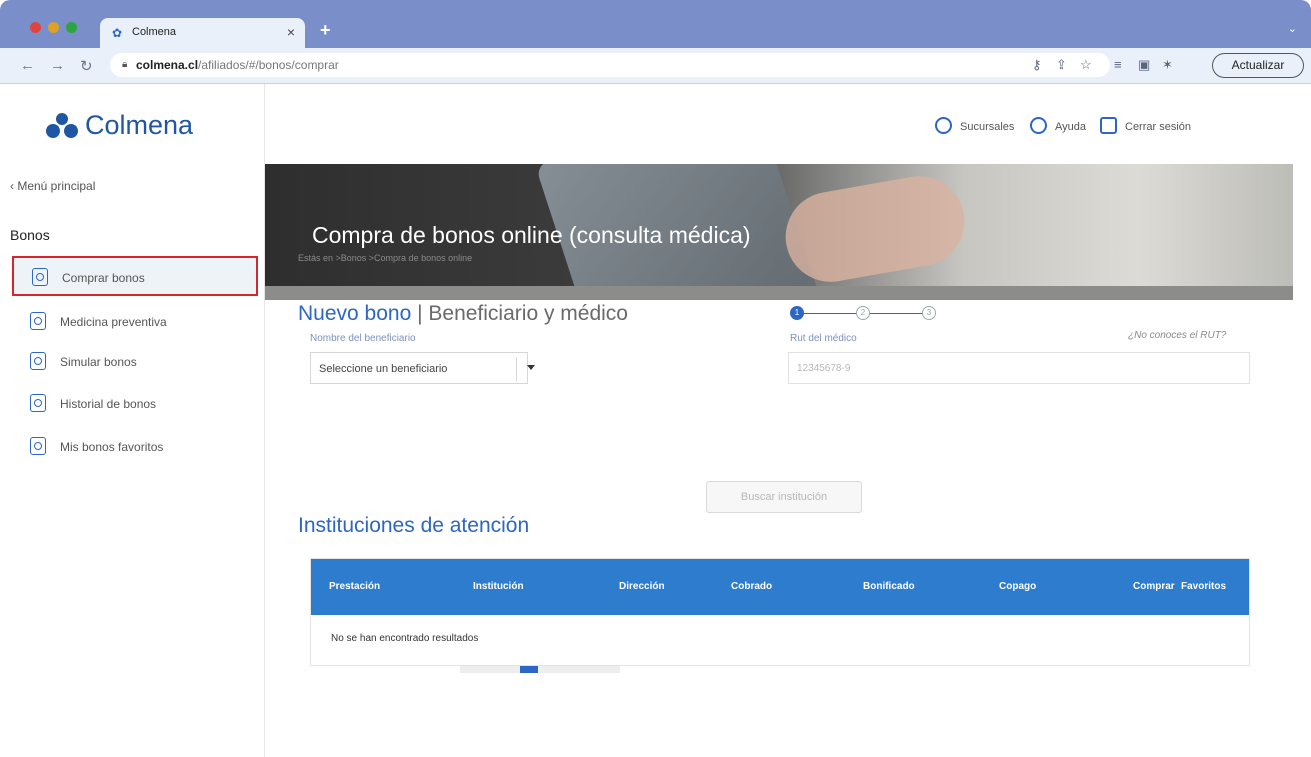  Describe the element at coordinates (531, 235) in the screenshot. I see `hero-title: Compra de bonos online (consulta médica)` at that location.